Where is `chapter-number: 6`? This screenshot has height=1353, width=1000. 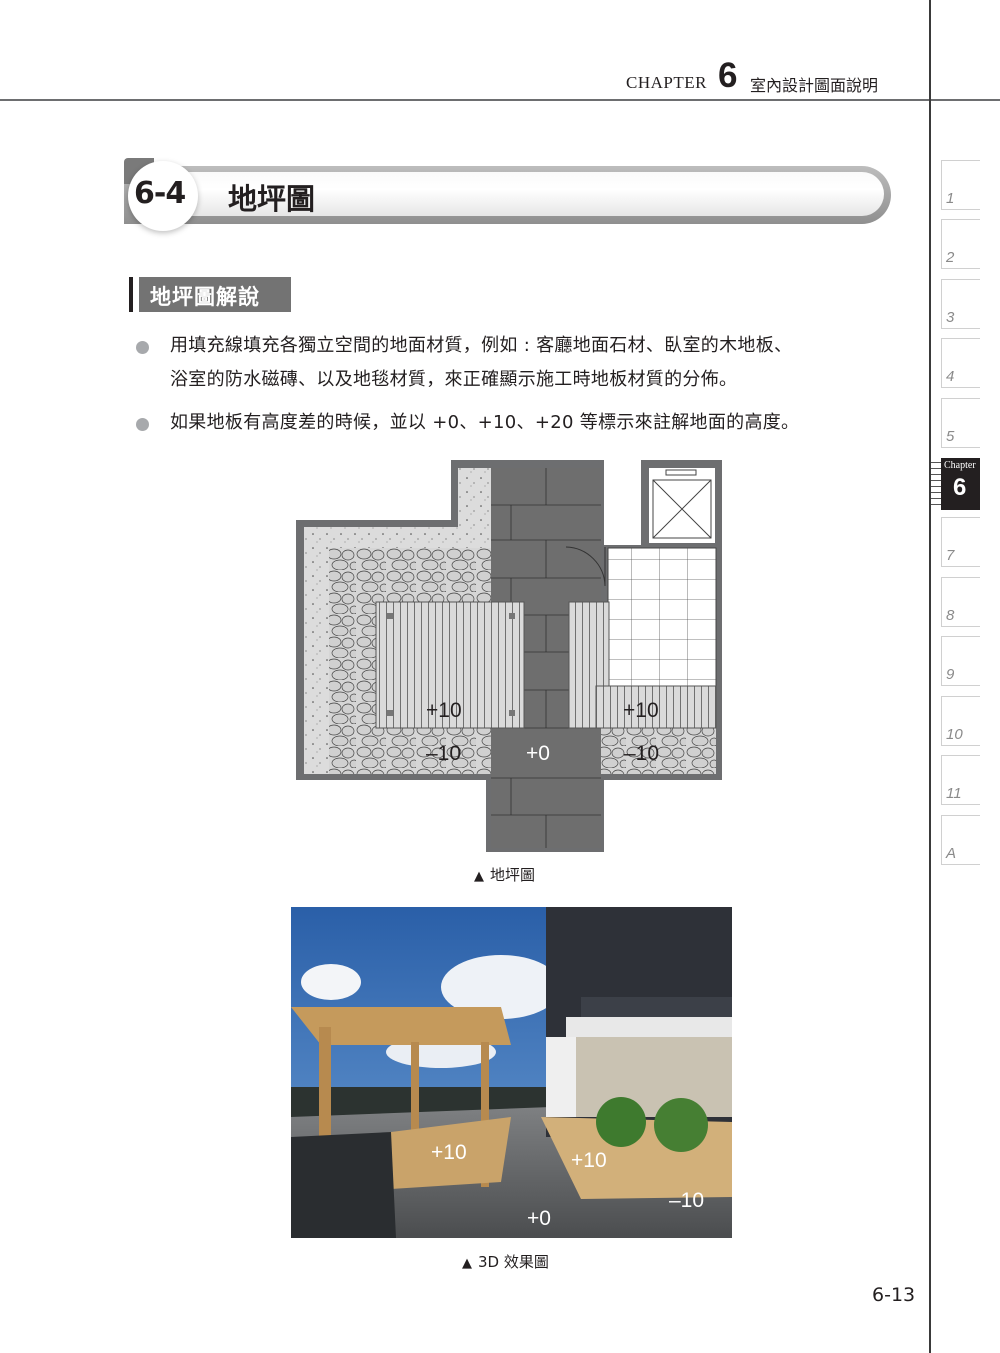
chapter-number: 6 is located at coordinates (728, 75).